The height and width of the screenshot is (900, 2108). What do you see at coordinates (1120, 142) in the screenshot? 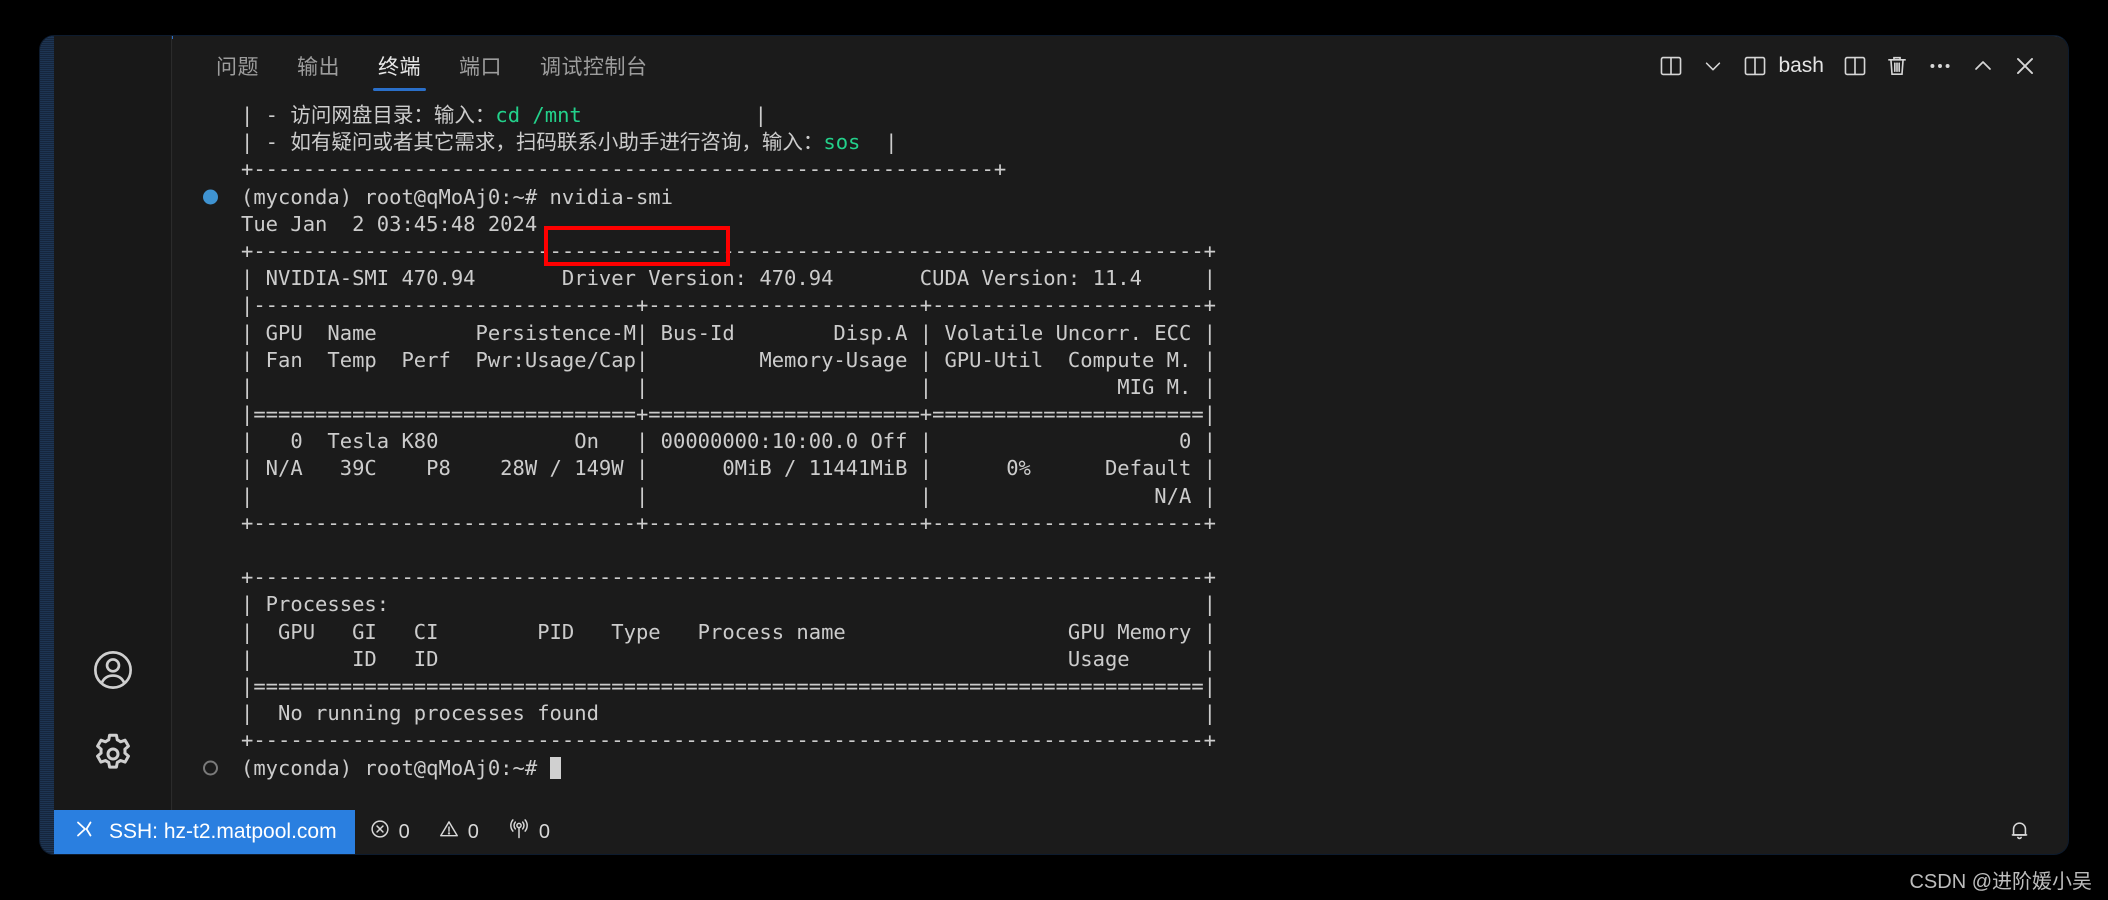
I see `terminal-line: | - 如有疑问或者其它需求，扫码联系小助手进行咨询，输入：sos |` at bounding box center [1120, 142].